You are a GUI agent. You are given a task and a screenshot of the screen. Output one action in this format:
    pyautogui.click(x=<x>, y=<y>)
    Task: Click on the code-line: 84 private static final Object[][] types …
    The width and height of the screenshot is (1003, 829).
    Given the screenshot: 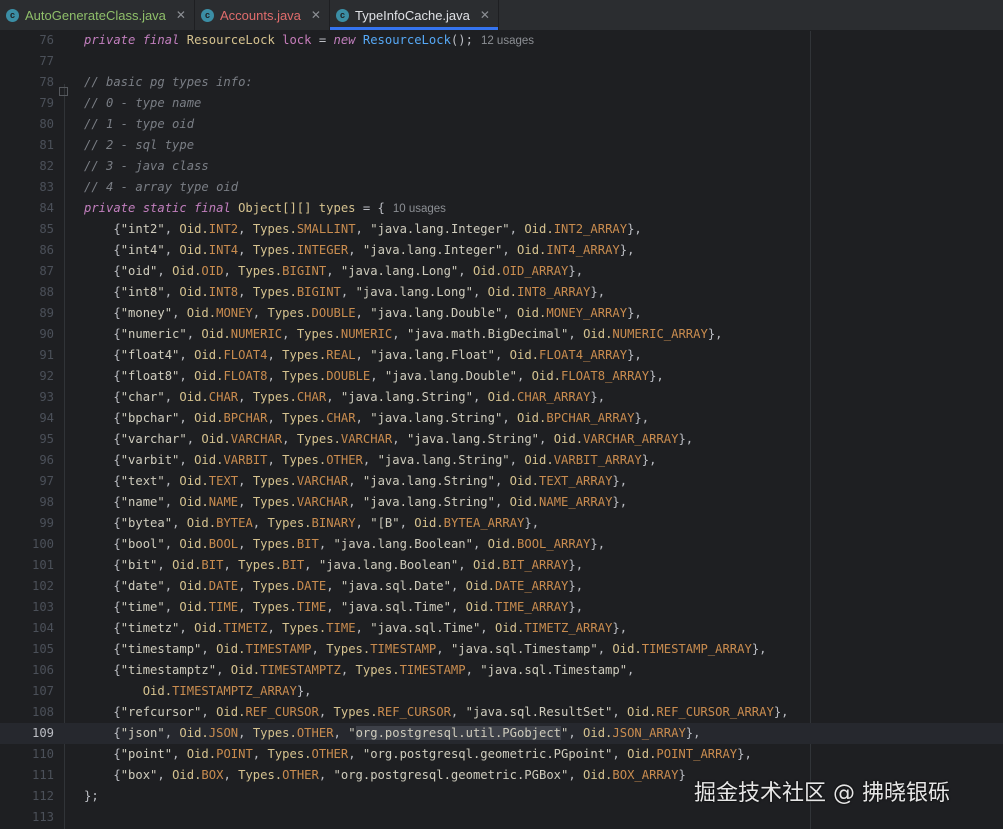 What is the action you would take?
    pyautogui.click(x=501, y=208)
    